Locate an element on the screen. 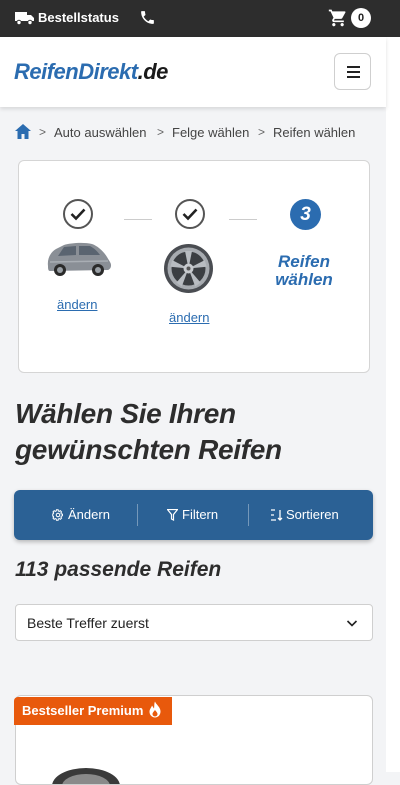 The width and height of the screenshot is (400, 785). cart-icon is located at coordinates (338, 18).